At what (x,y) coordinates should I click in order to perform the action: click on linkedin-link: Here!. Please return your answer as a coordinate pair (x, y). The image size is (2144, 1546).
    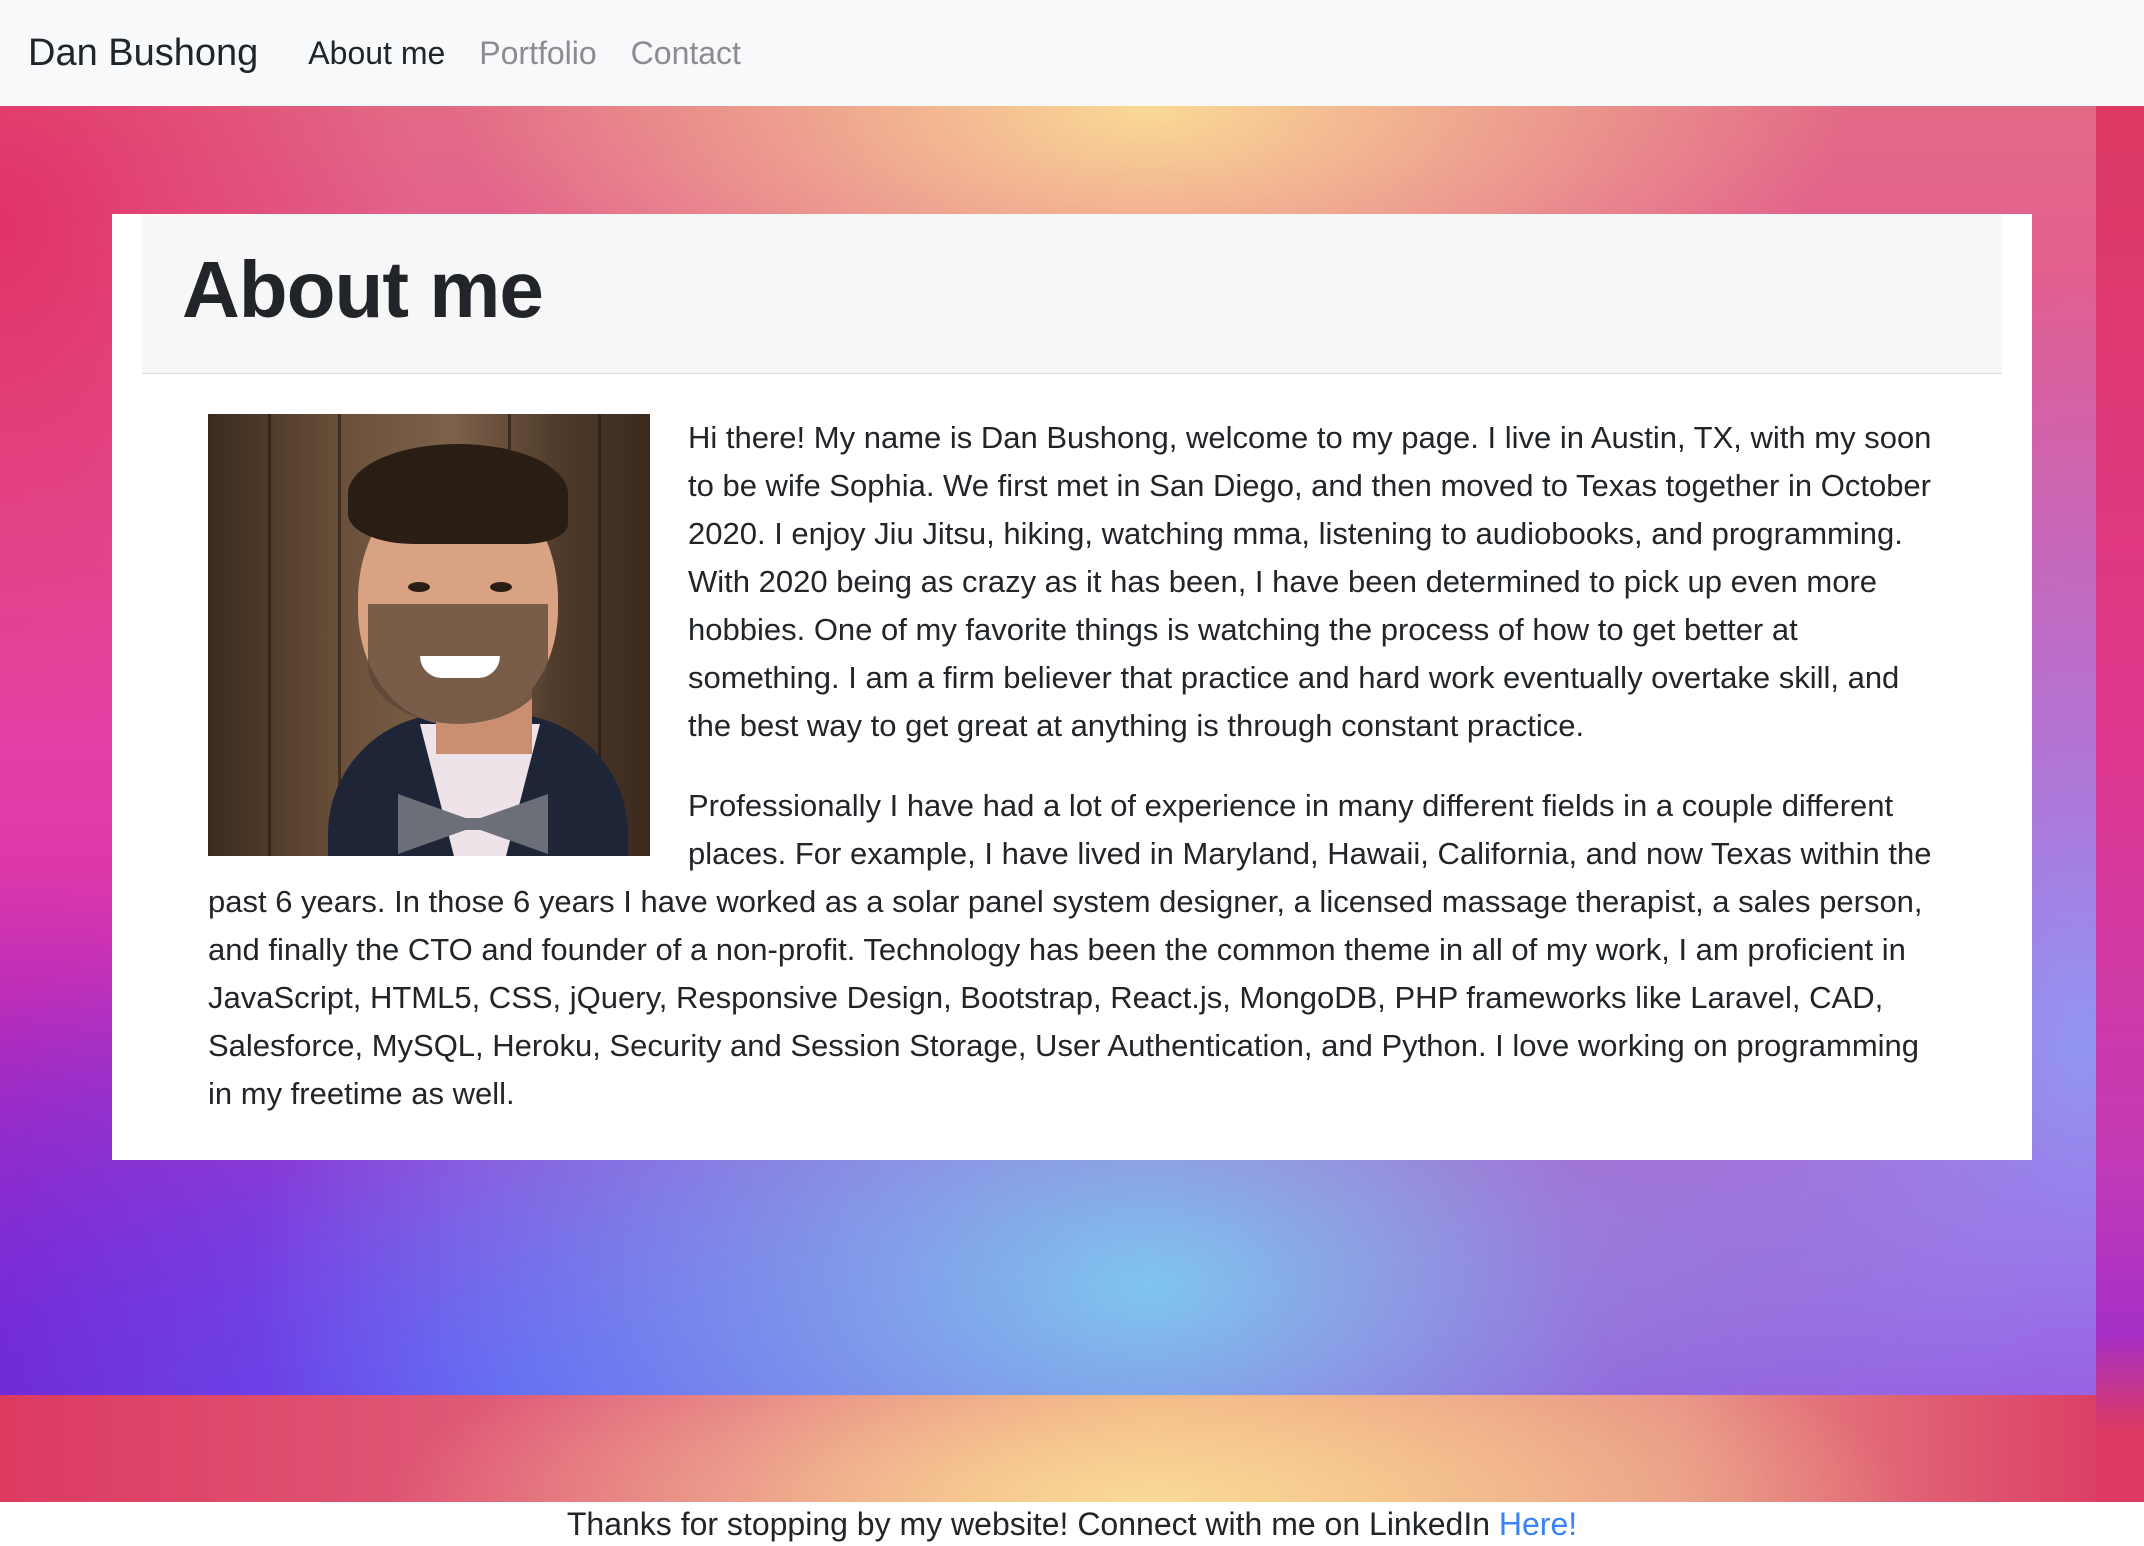
    Looking at the image, I should click on (1538, 1524).